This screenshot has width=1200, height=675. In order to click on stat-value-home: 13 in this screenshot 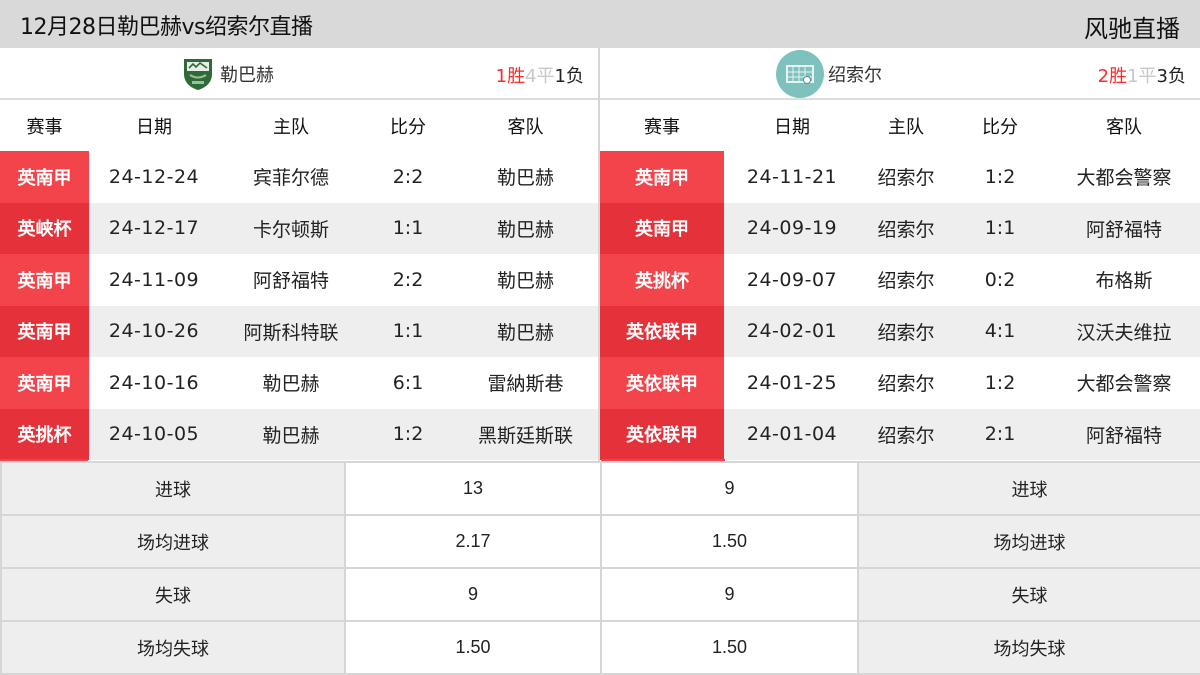, I will do `click(473, 488)`.